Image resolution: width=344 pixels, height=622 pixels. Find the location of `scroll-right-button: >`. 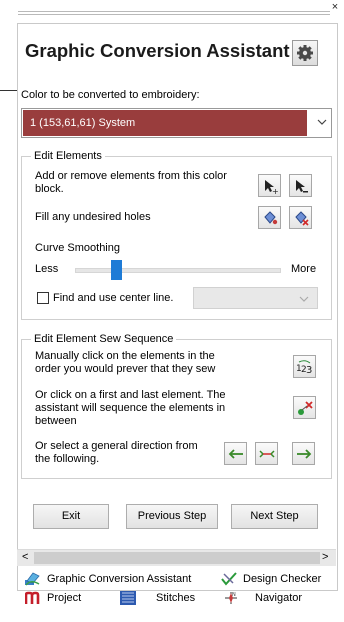

scroll-right-button: > is located at coordinates (325, 557).